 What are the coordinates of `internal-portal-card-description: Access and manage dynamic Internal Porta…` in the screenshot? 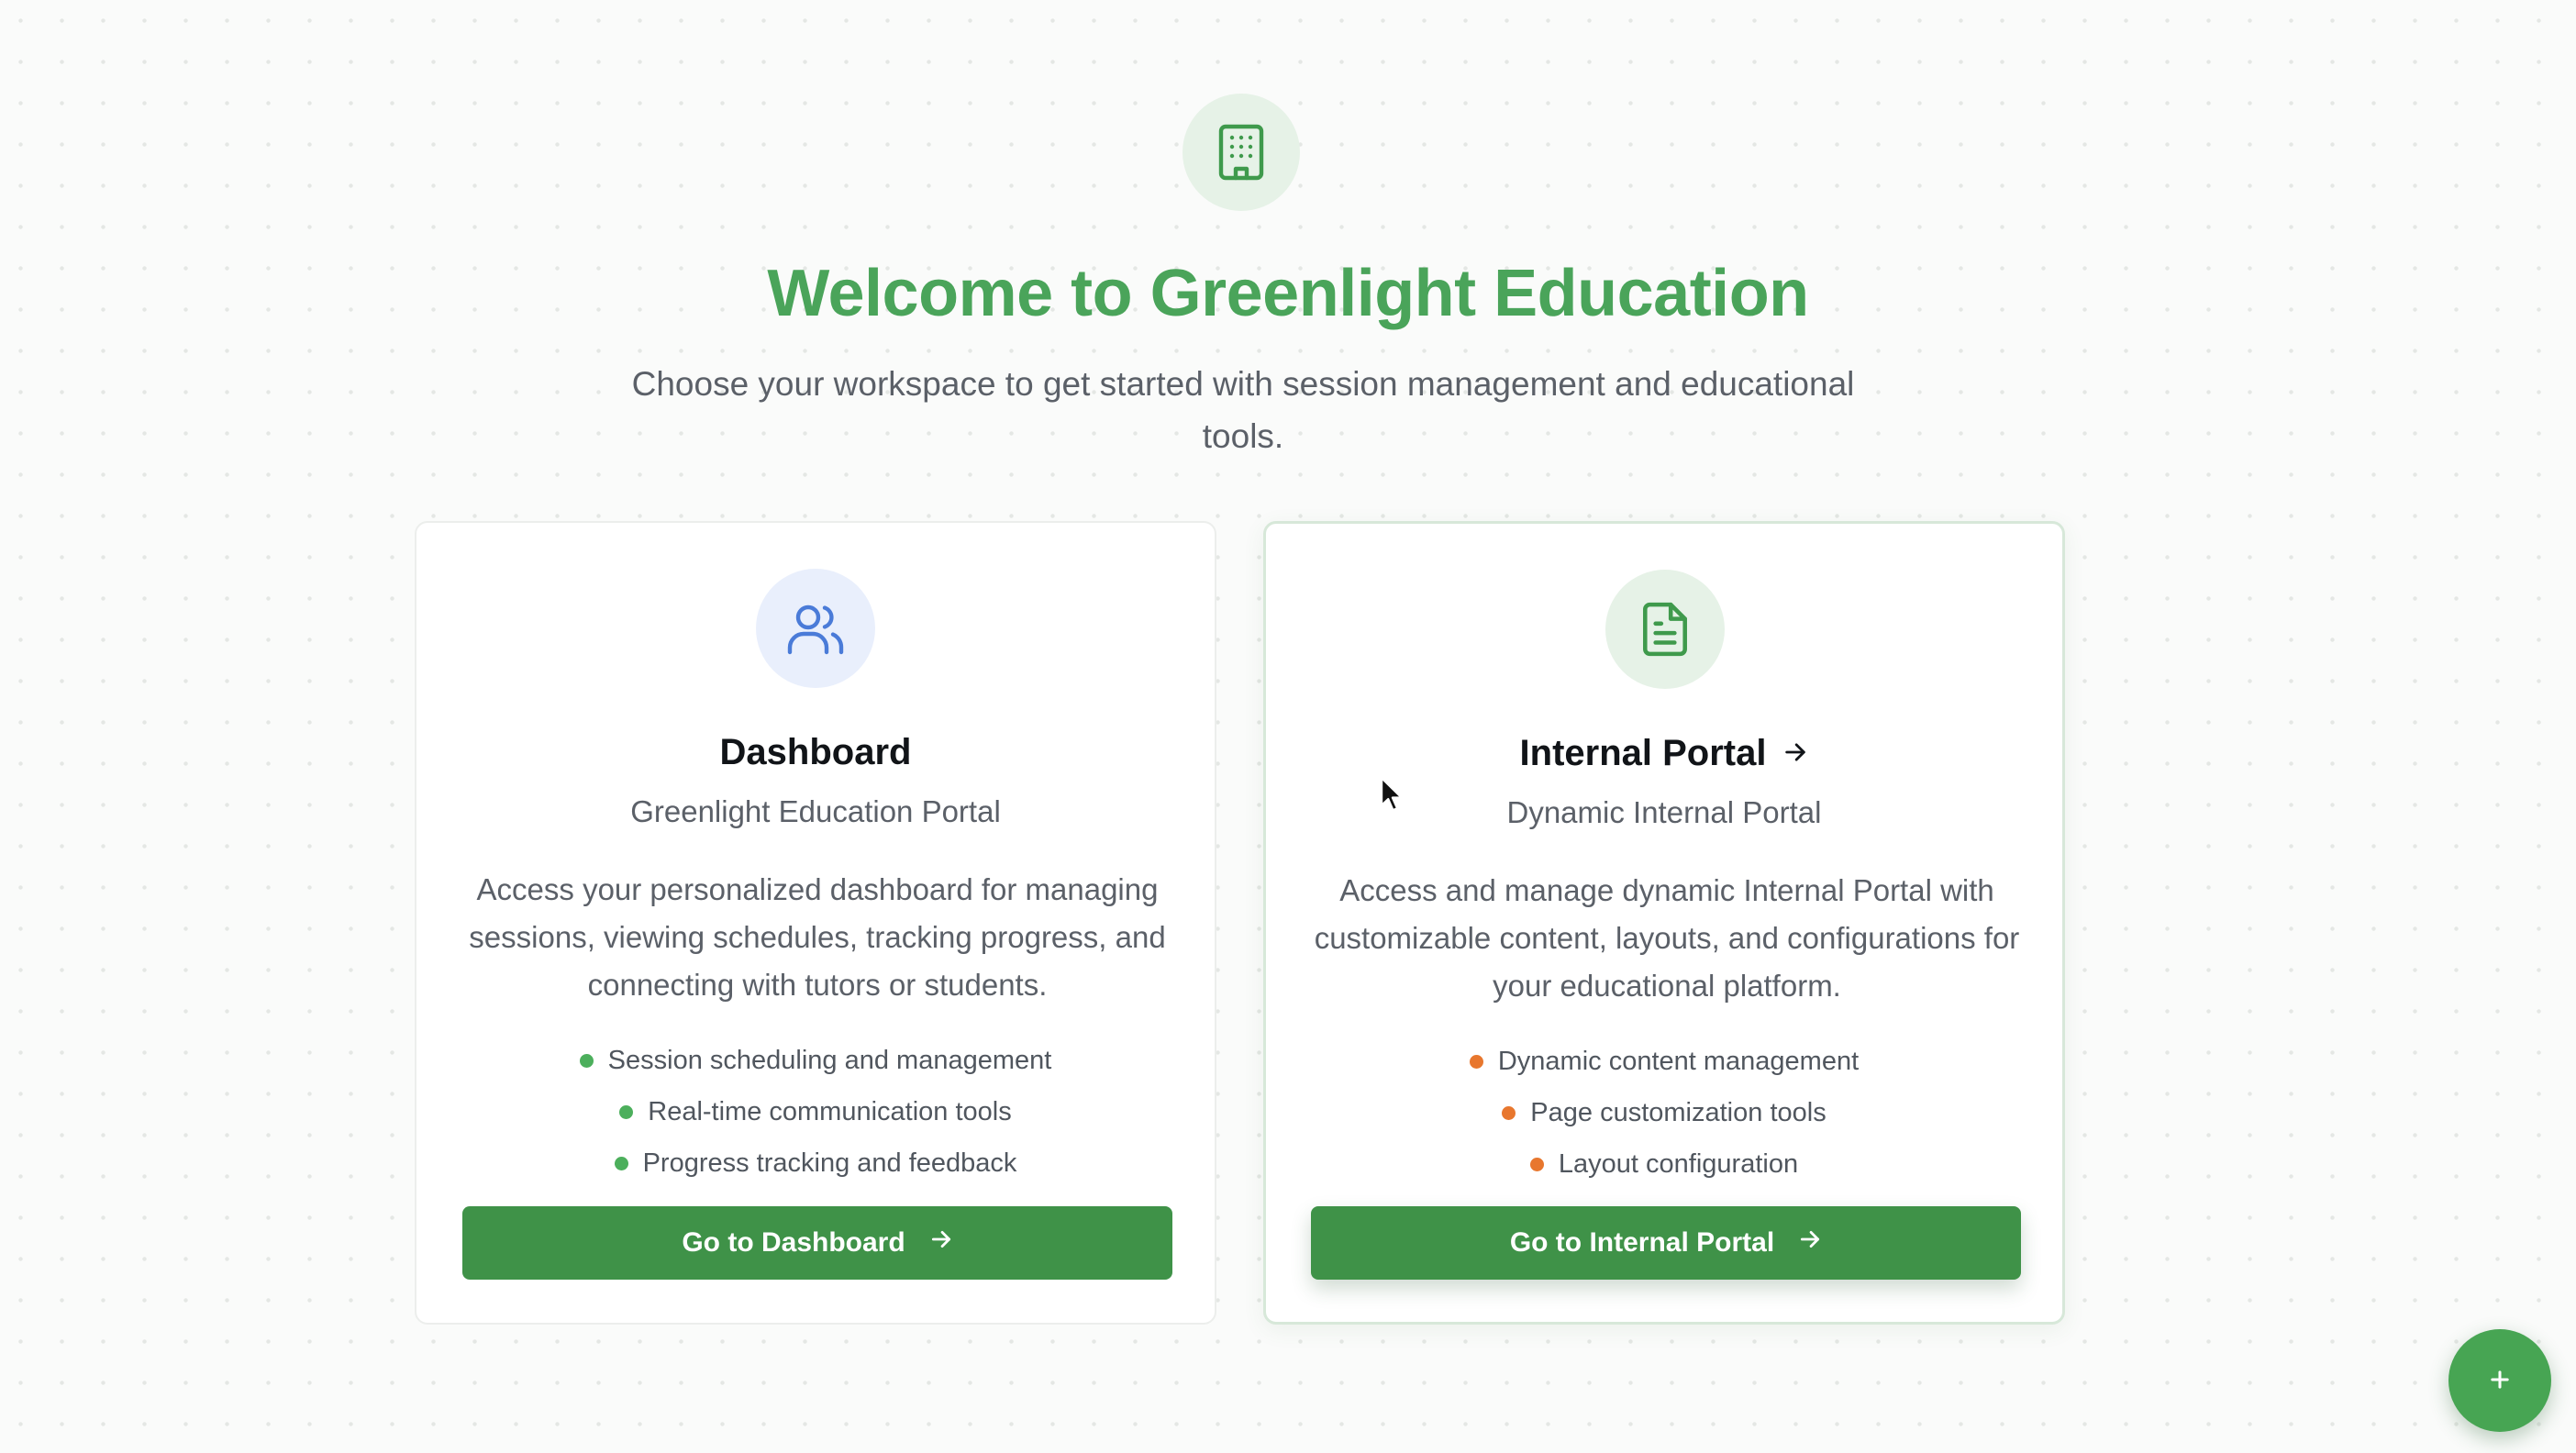 It's located at (1667, 938).